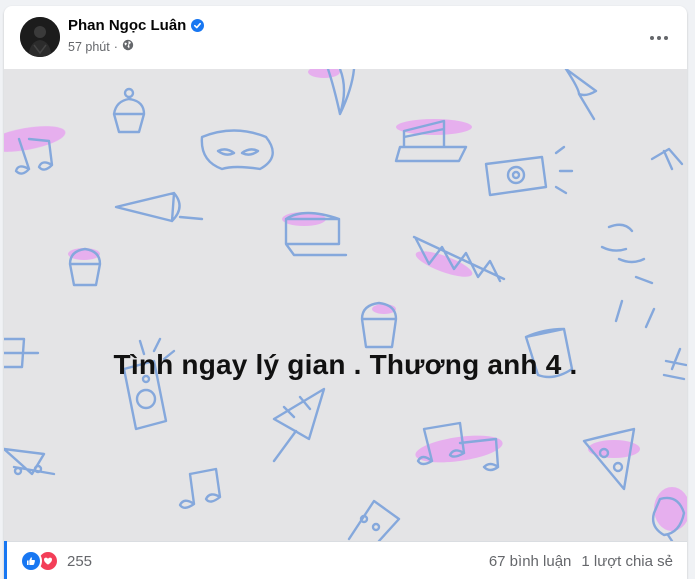 The height and width of the screenshot is (579, 695). I want to click on avatar, so click(40, 37).